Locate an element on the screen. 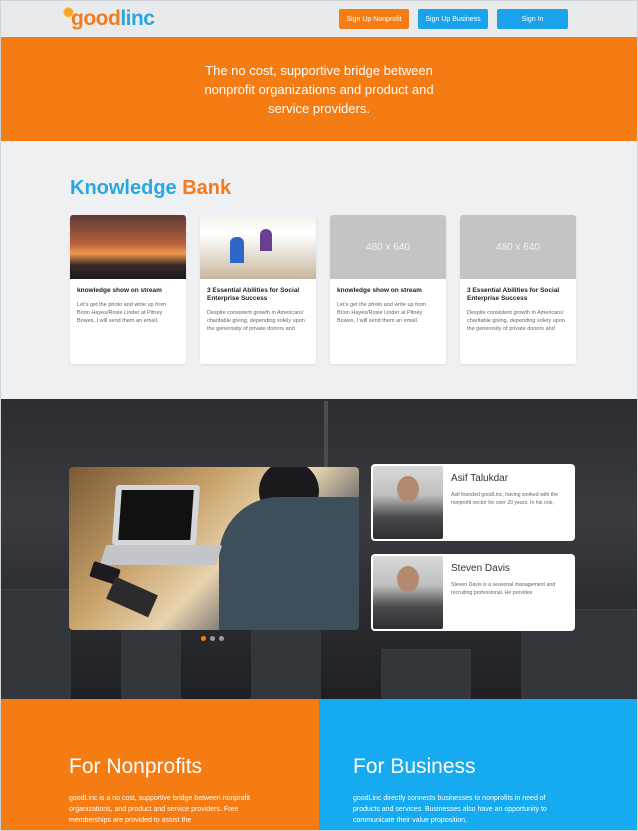 The height and width of the screenshot is (831, 638). signup-nonprofit-button: Sign Up Nonprofit is located at coordinates (374, 19).